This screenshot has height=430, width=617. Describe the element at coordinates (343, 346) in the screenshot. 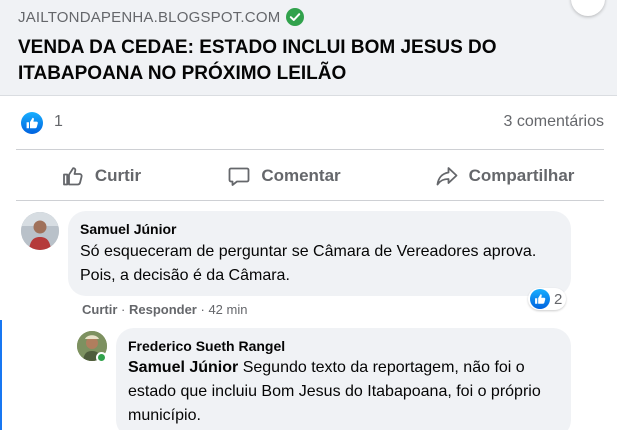

I see `comment-author: Frederico Sueth Rangel` at that location.